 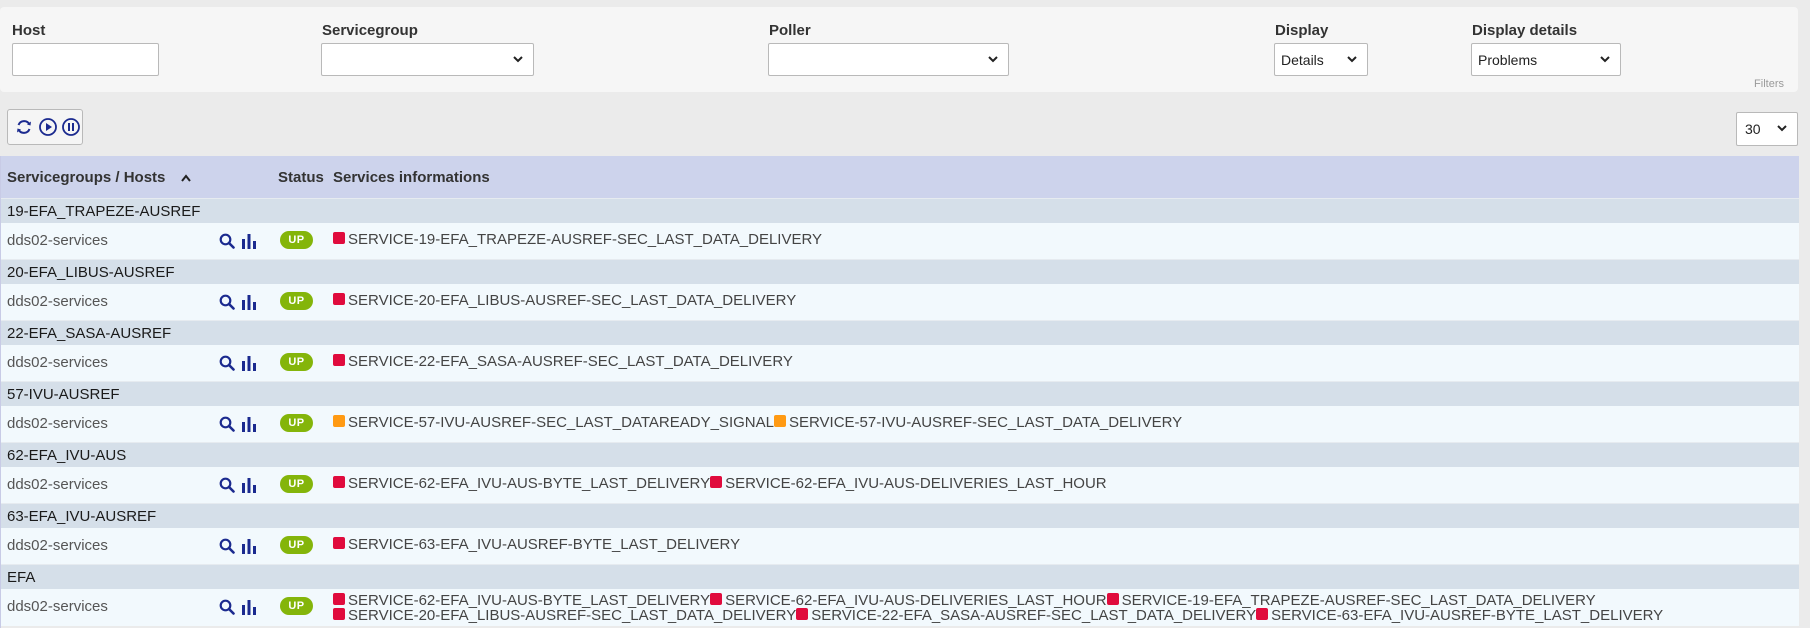 I want to click on results-limit-value: 30, so click(x=1753, y=129).